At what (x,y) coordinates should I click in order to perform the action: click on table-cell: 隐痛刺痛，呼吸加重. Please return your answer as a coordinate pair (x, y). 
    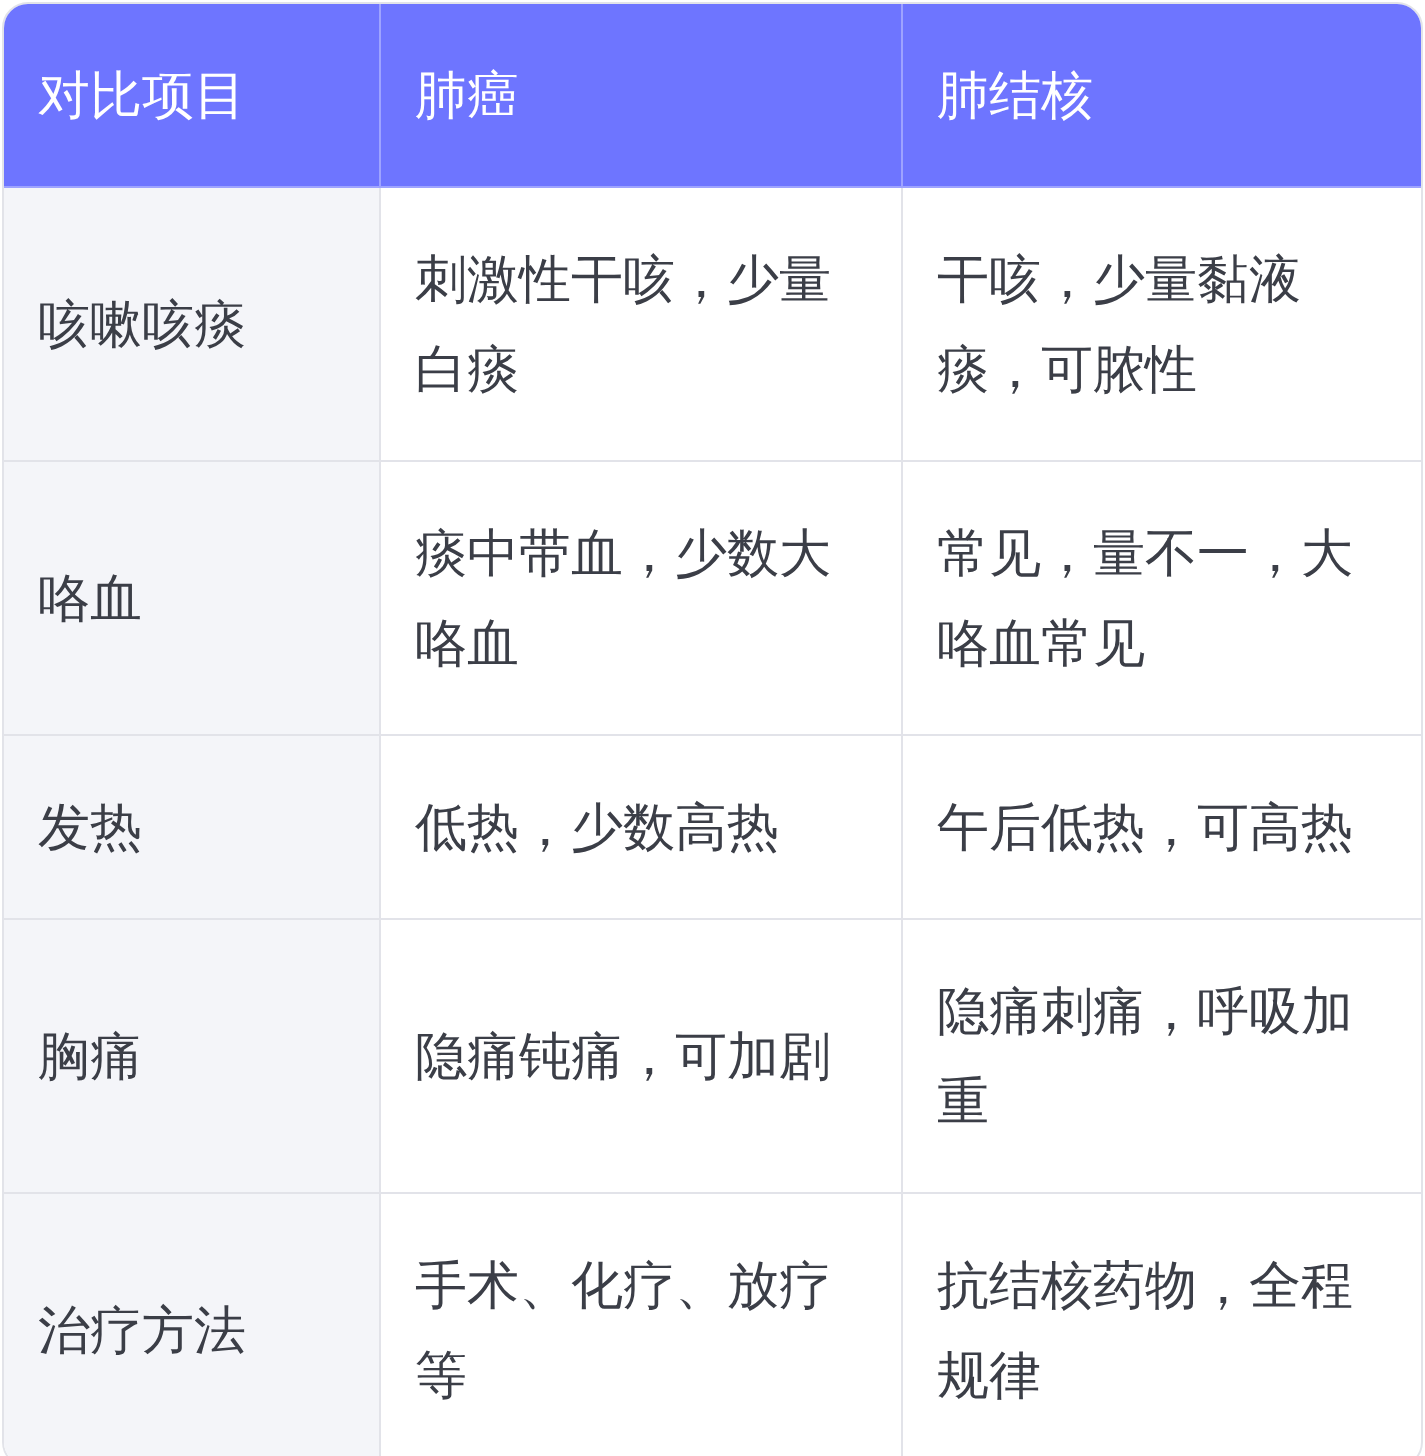
    Looking at the image, I should click on (1162, 1057).